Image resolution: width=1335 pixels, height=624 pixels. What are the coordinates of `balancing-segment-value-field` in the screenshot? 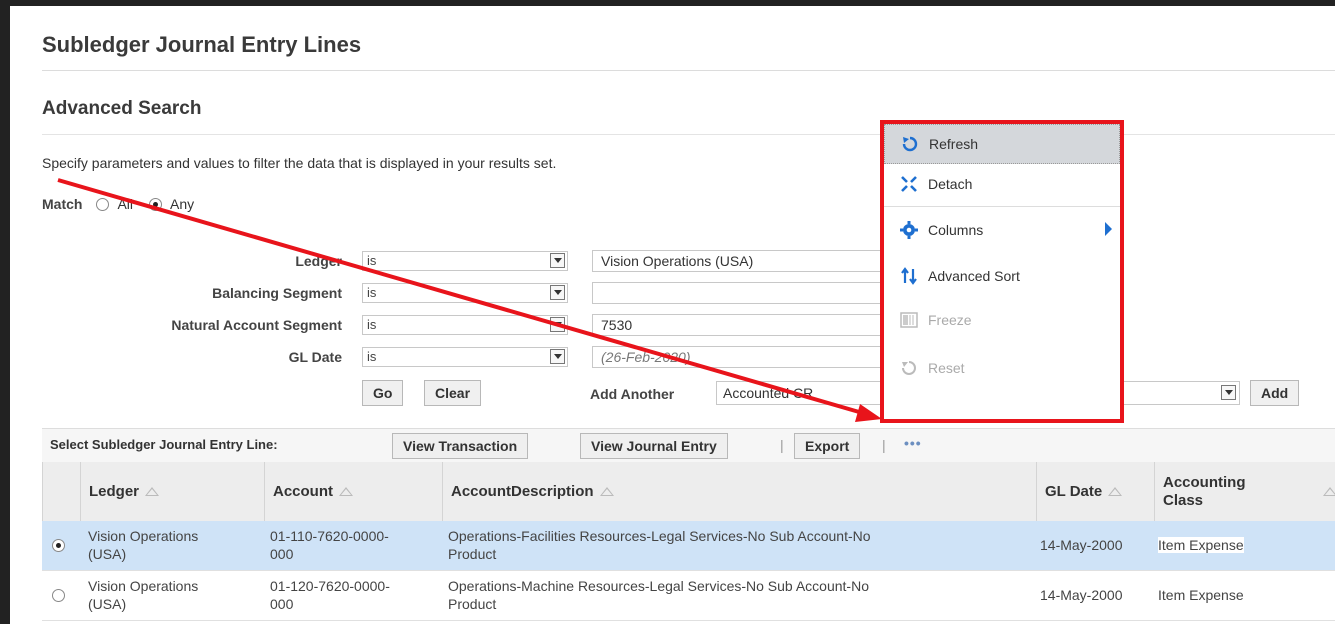 It's located at (742, 293).